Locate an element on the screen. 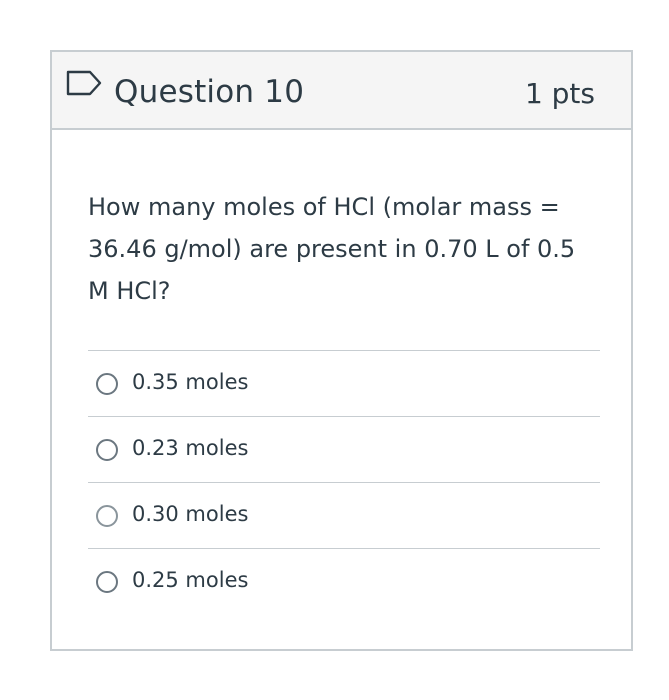 The image size is (669, 700). answer-label: 0.23 moles is located at coordinates (190, 448).